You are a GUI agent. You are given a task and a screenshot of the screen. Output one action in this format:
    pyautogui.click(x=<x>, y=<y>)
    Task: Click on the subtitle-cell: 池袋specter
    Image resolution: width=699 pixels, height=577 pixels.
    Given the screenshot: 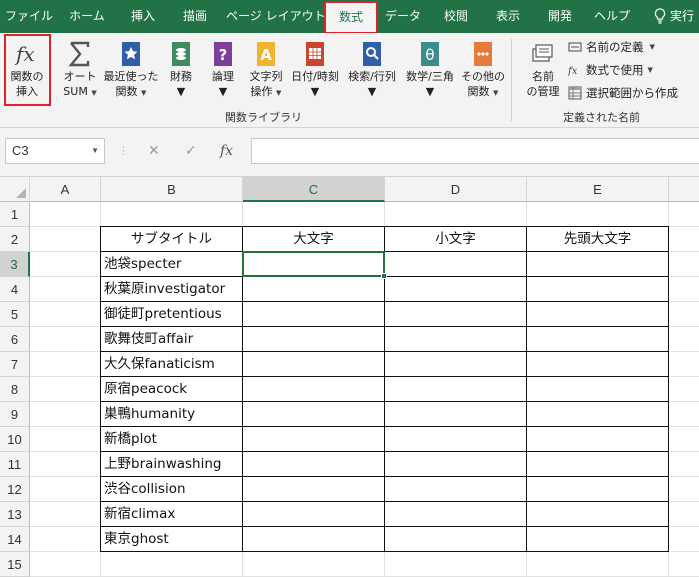 What is the action you would take?
    pyautogui.click(x=172, y=264)
    